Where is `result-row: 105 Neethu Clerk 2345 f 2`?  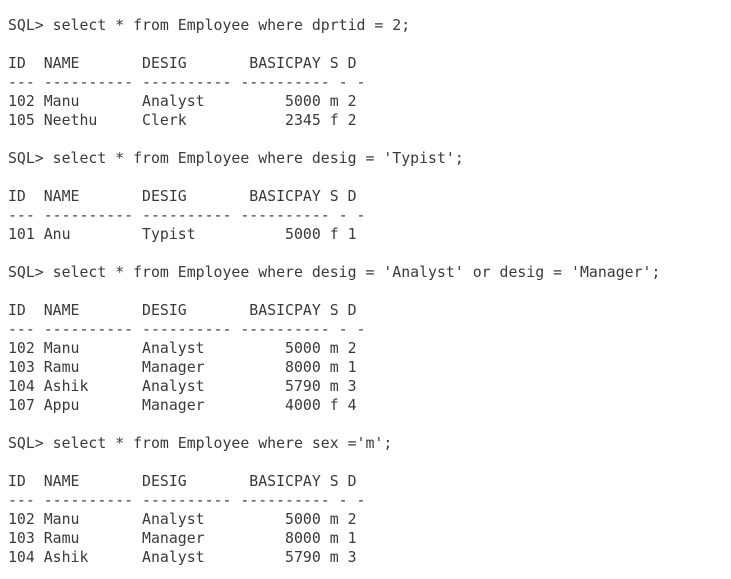 result-row: 105 Neethu Clerk 2345 f 2 is located at coordinates (182, 120).